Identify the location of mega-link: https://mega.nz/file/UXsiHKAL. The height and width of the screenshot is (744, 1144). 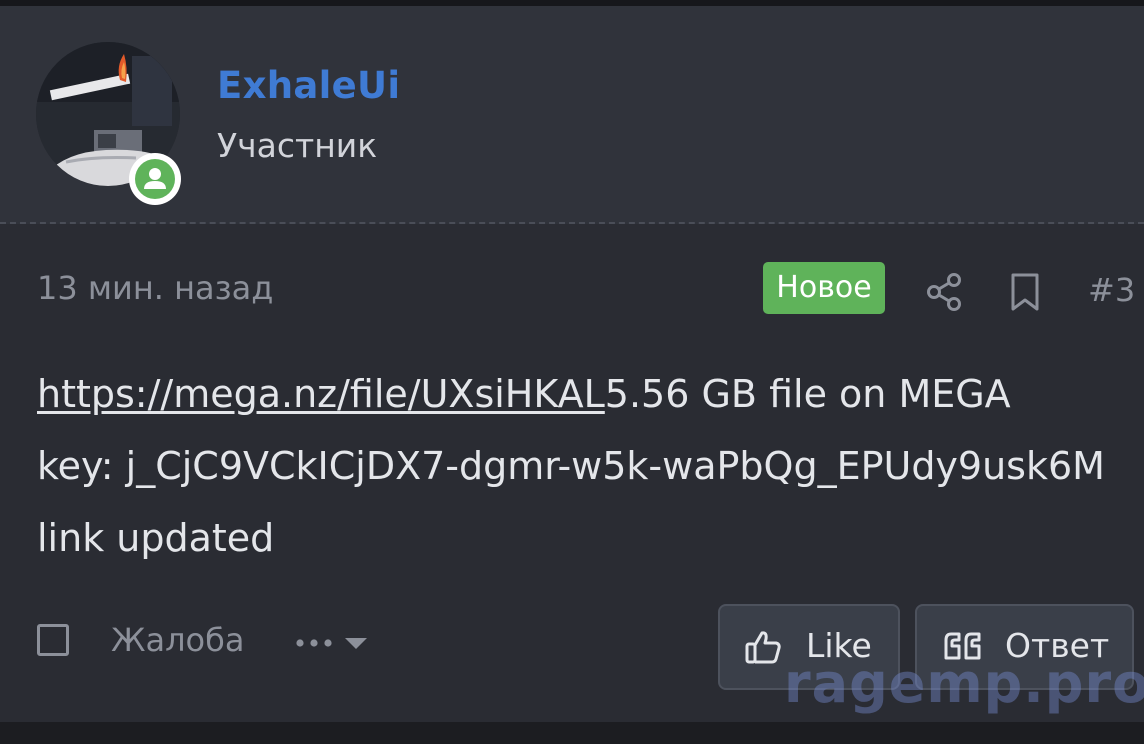
(321, 394).